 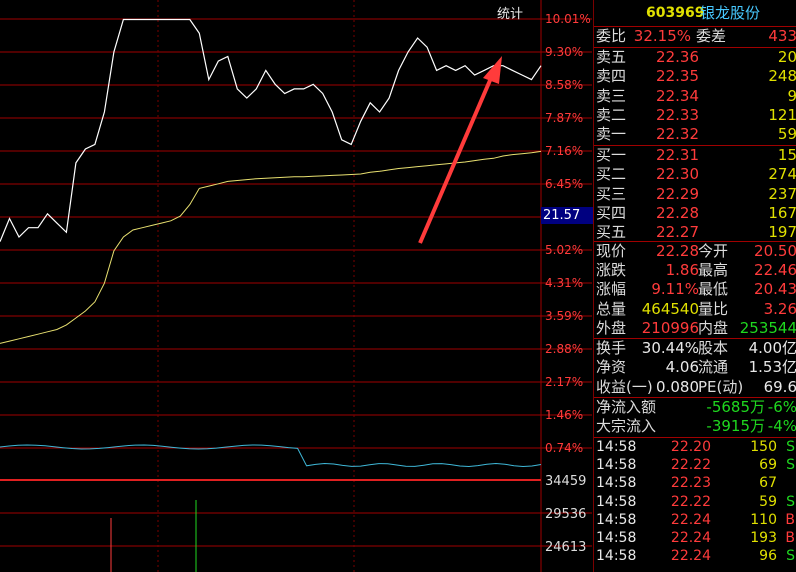 What do you see at coordinates (695, 520) in the screenshot?
I see `trade-row: 14:58 22.24 110 B` at bounding box center [695, 520].